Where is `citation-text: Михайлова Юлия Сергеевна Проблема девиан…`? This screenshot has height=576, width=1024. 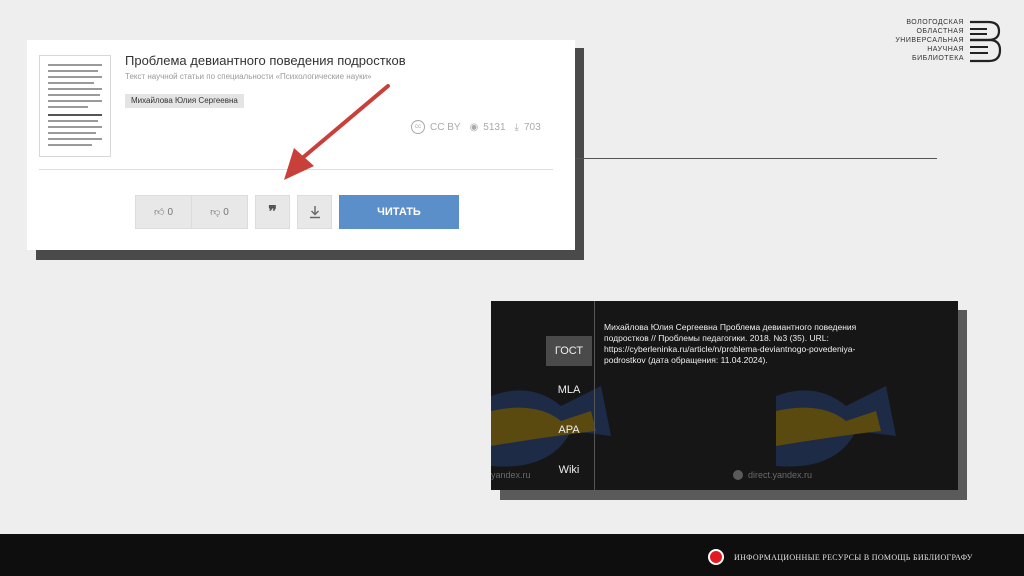 citation-text: Михайлова Юлия Сергеевна Проблема девиан… is located at coordinates (734, 344).